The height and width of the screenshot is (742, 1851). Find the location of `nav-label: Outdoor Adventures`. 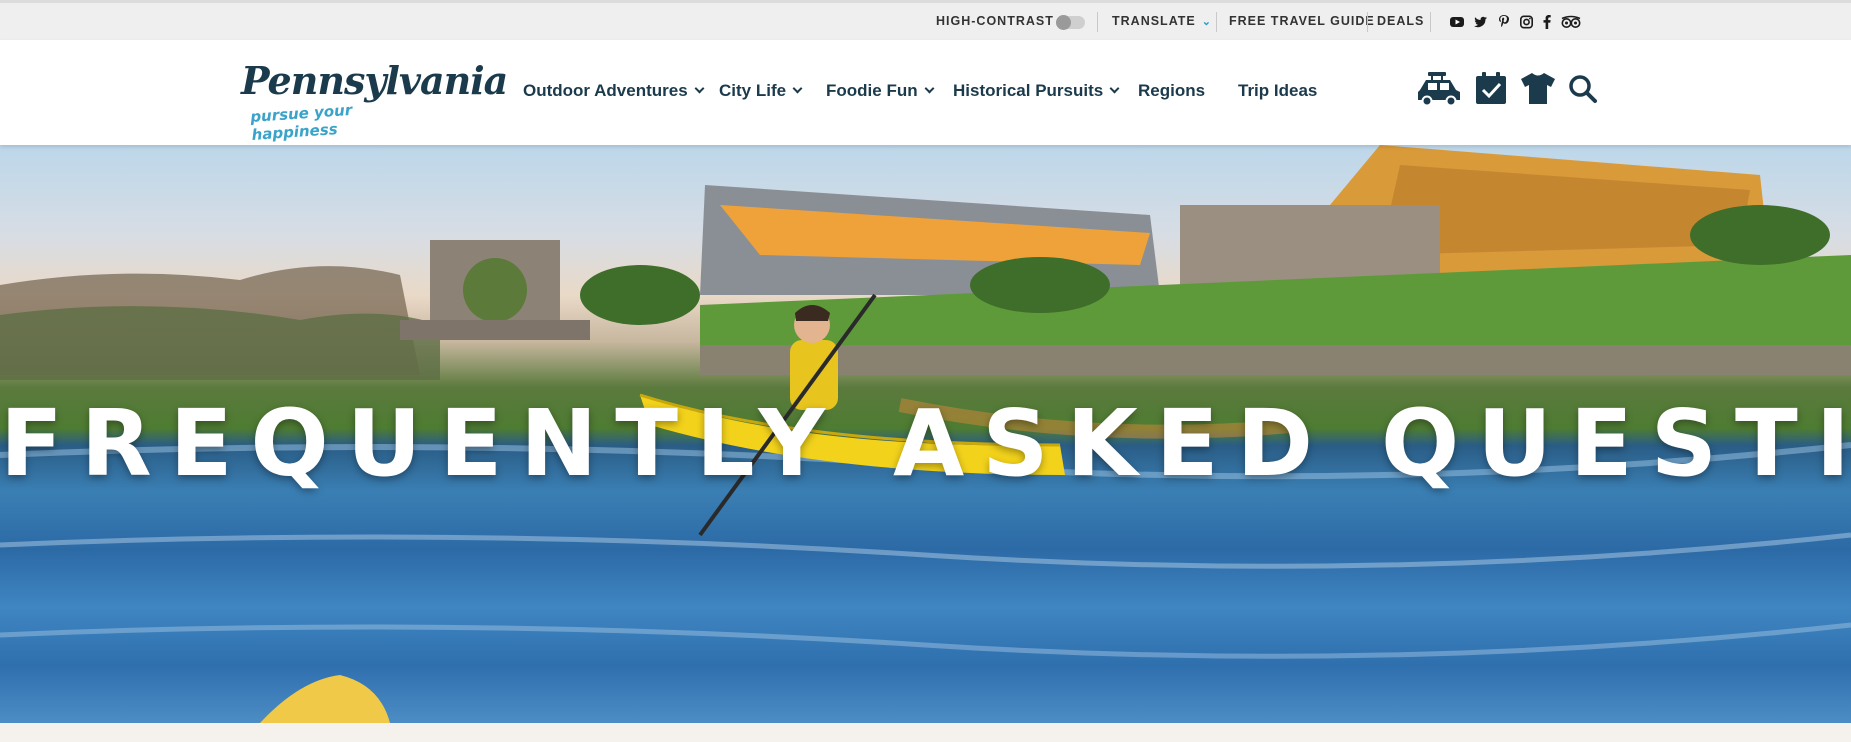

nav-label: Outdoor Adventures is located at coordinates (605, 90).